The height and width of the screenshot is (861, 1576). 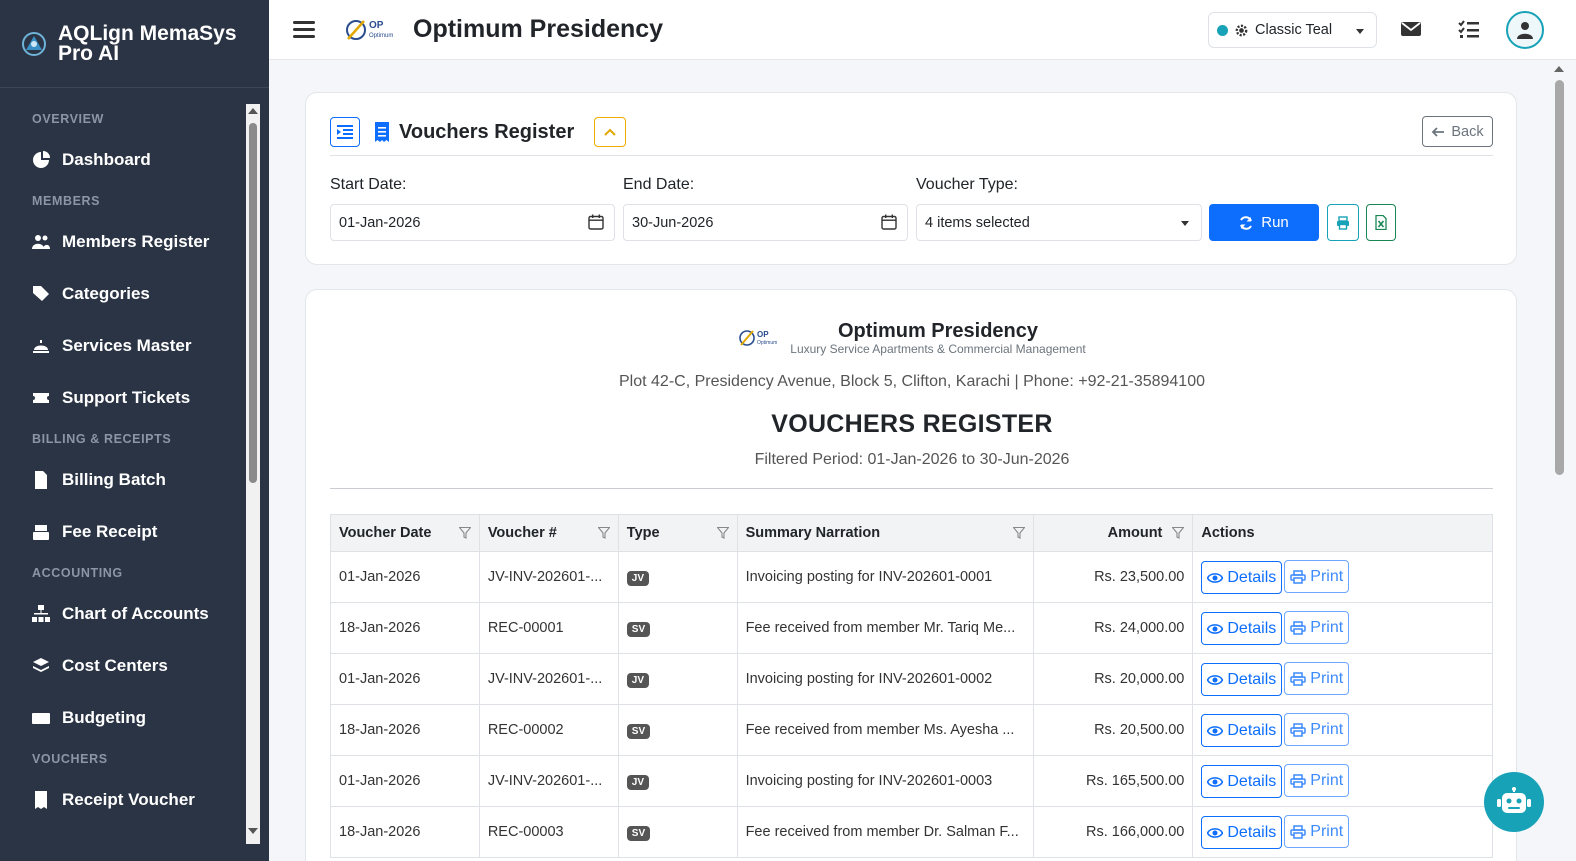 What do you see at coordinates (1292, 30) in the screenshot?
I see `theme-select: Classic Teal` at bounding box center [1292, 30].